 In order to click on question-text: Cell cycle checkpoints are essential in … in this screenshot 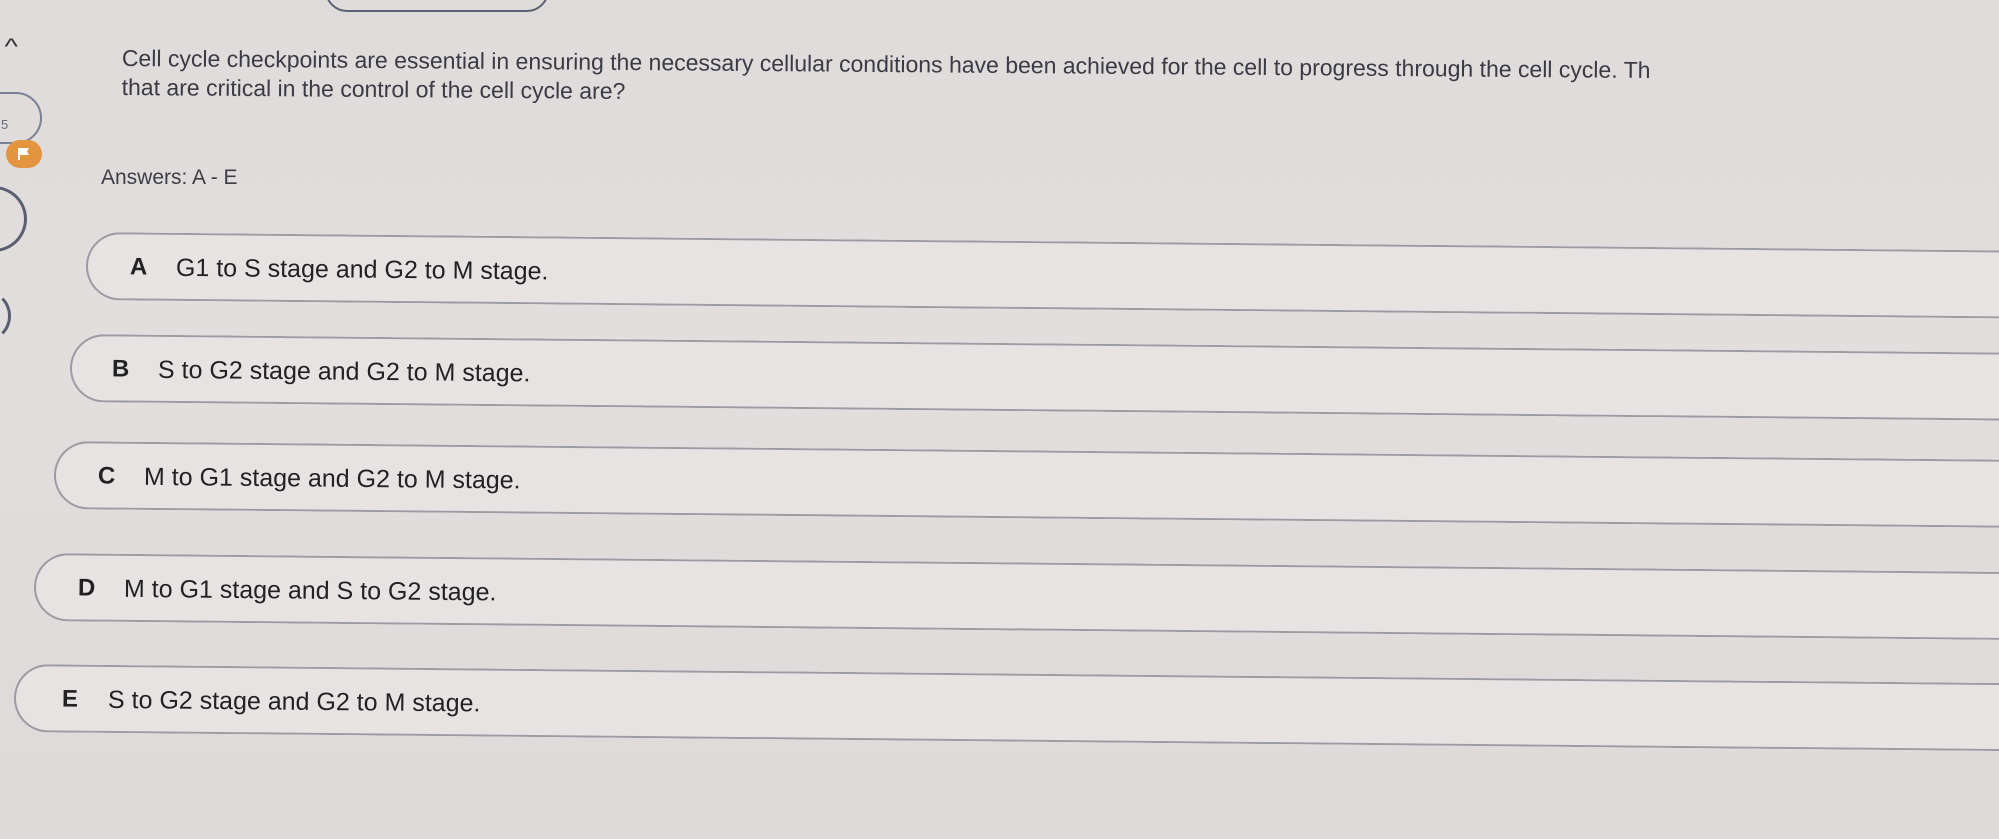, I will do `click(886, 74)`.